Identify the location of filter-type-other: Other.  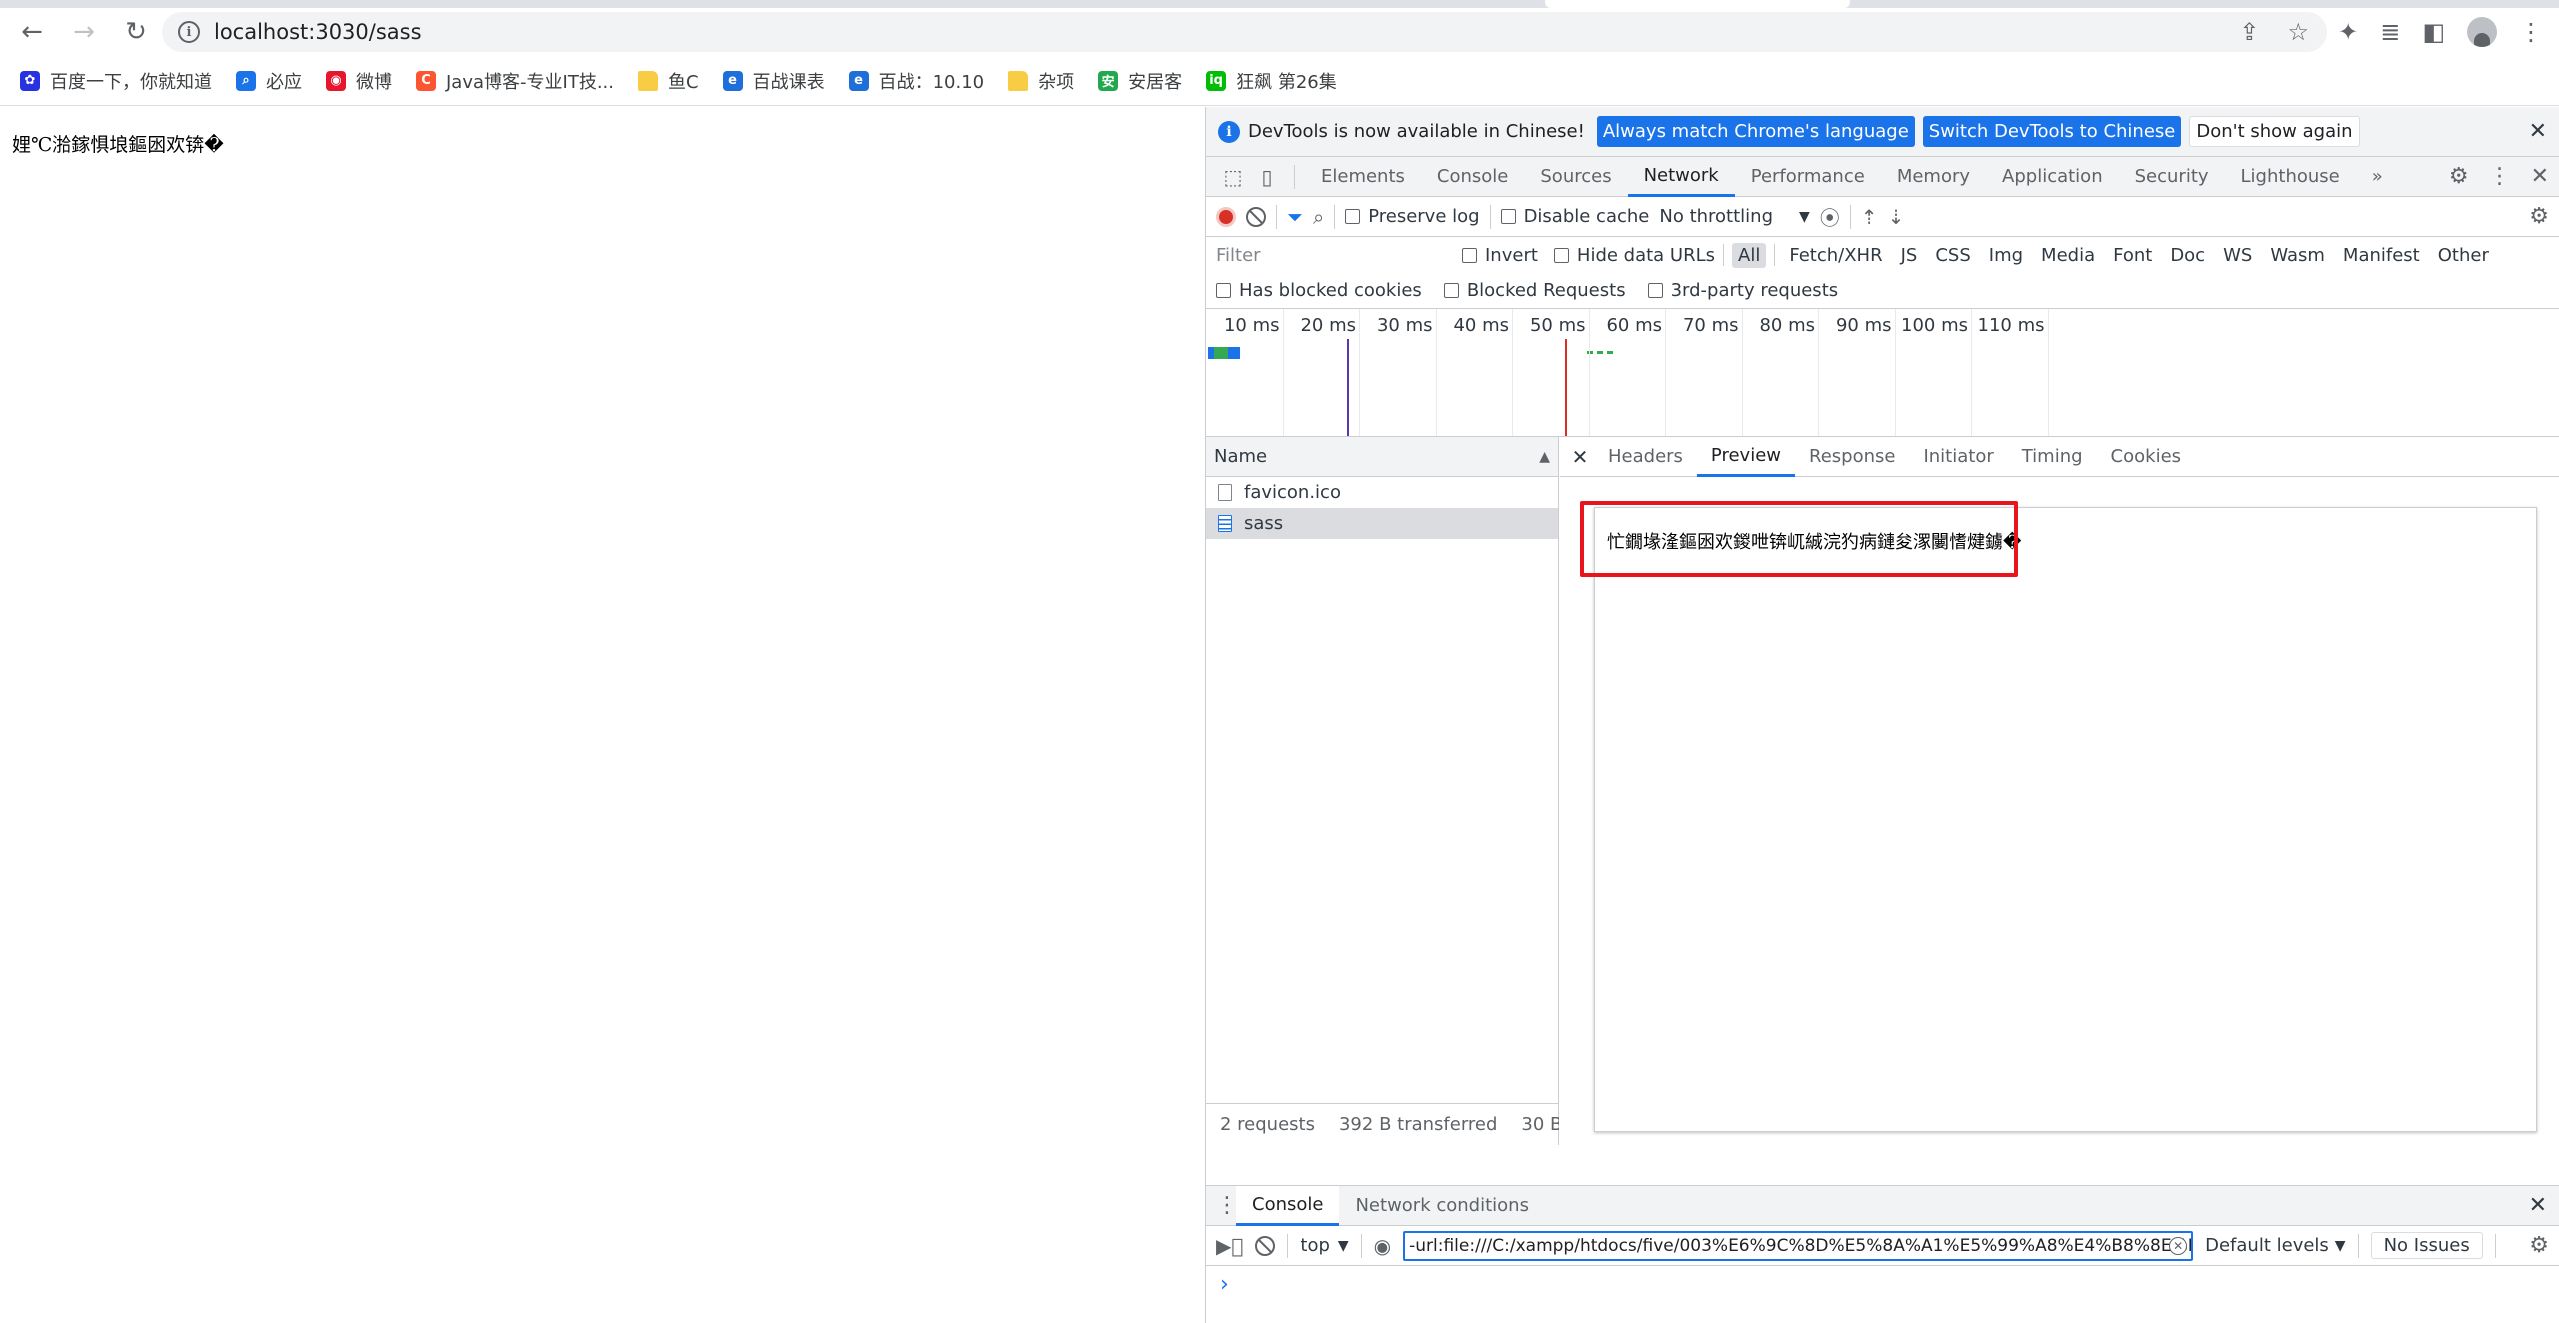
(2463, 255).